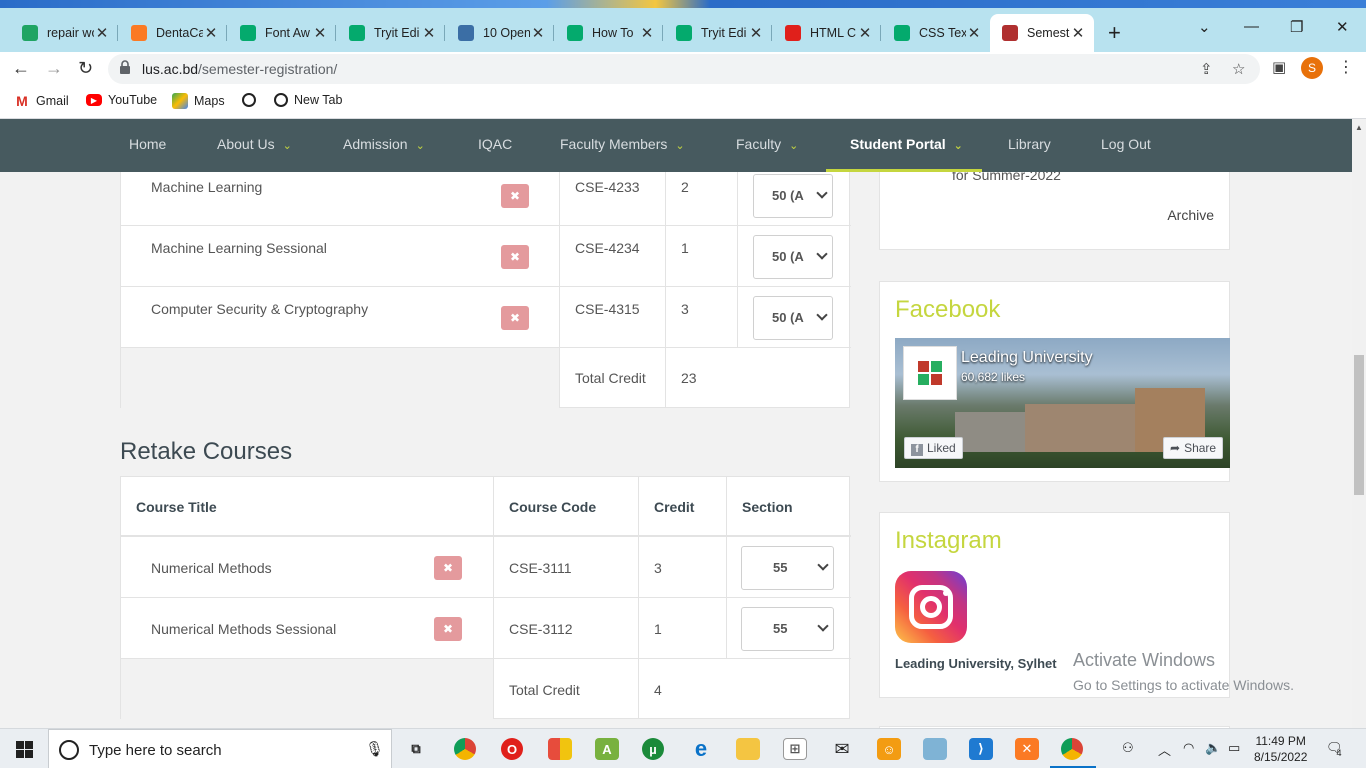 The width and height of the screenshot is (1366, 768). I want to click on store-icon: ⊞, so click(795, 749).